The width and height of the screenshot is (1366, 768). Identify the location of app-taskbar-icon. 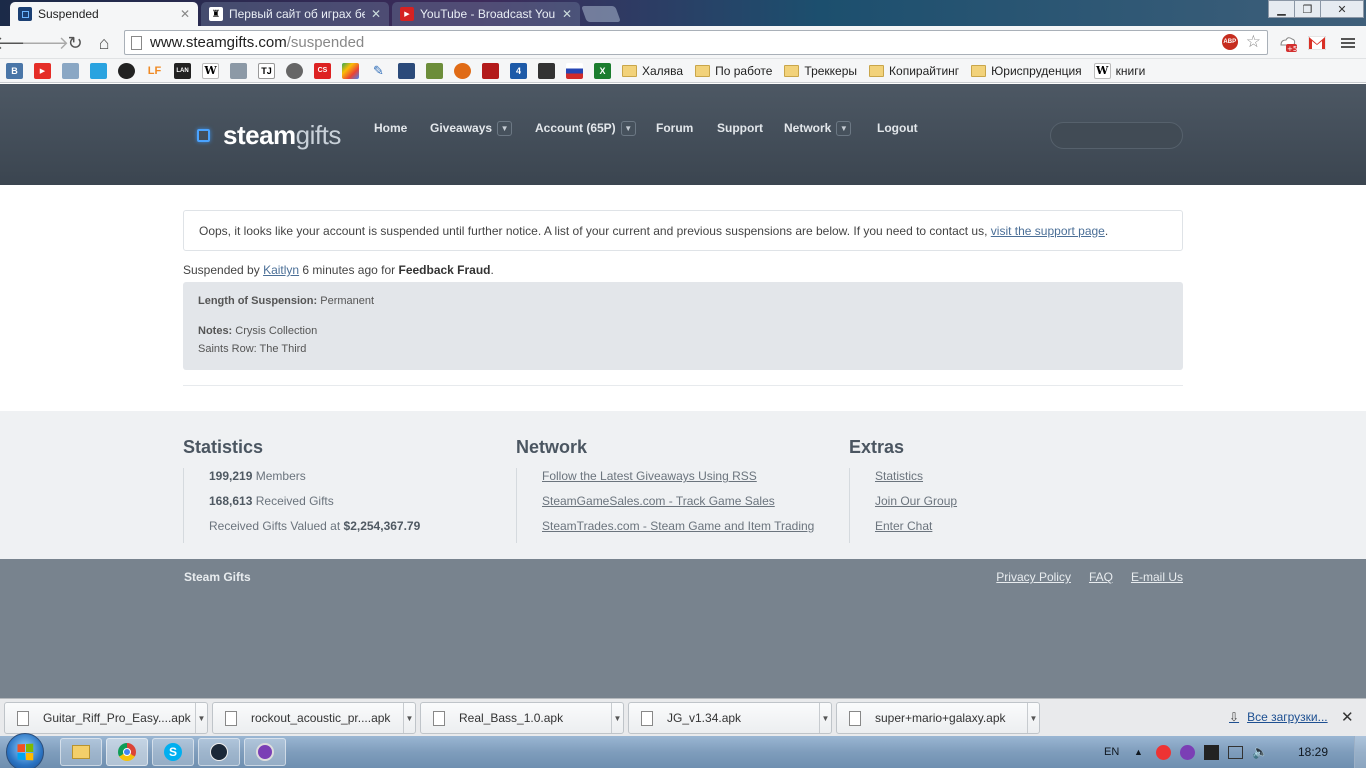
(265, 752).